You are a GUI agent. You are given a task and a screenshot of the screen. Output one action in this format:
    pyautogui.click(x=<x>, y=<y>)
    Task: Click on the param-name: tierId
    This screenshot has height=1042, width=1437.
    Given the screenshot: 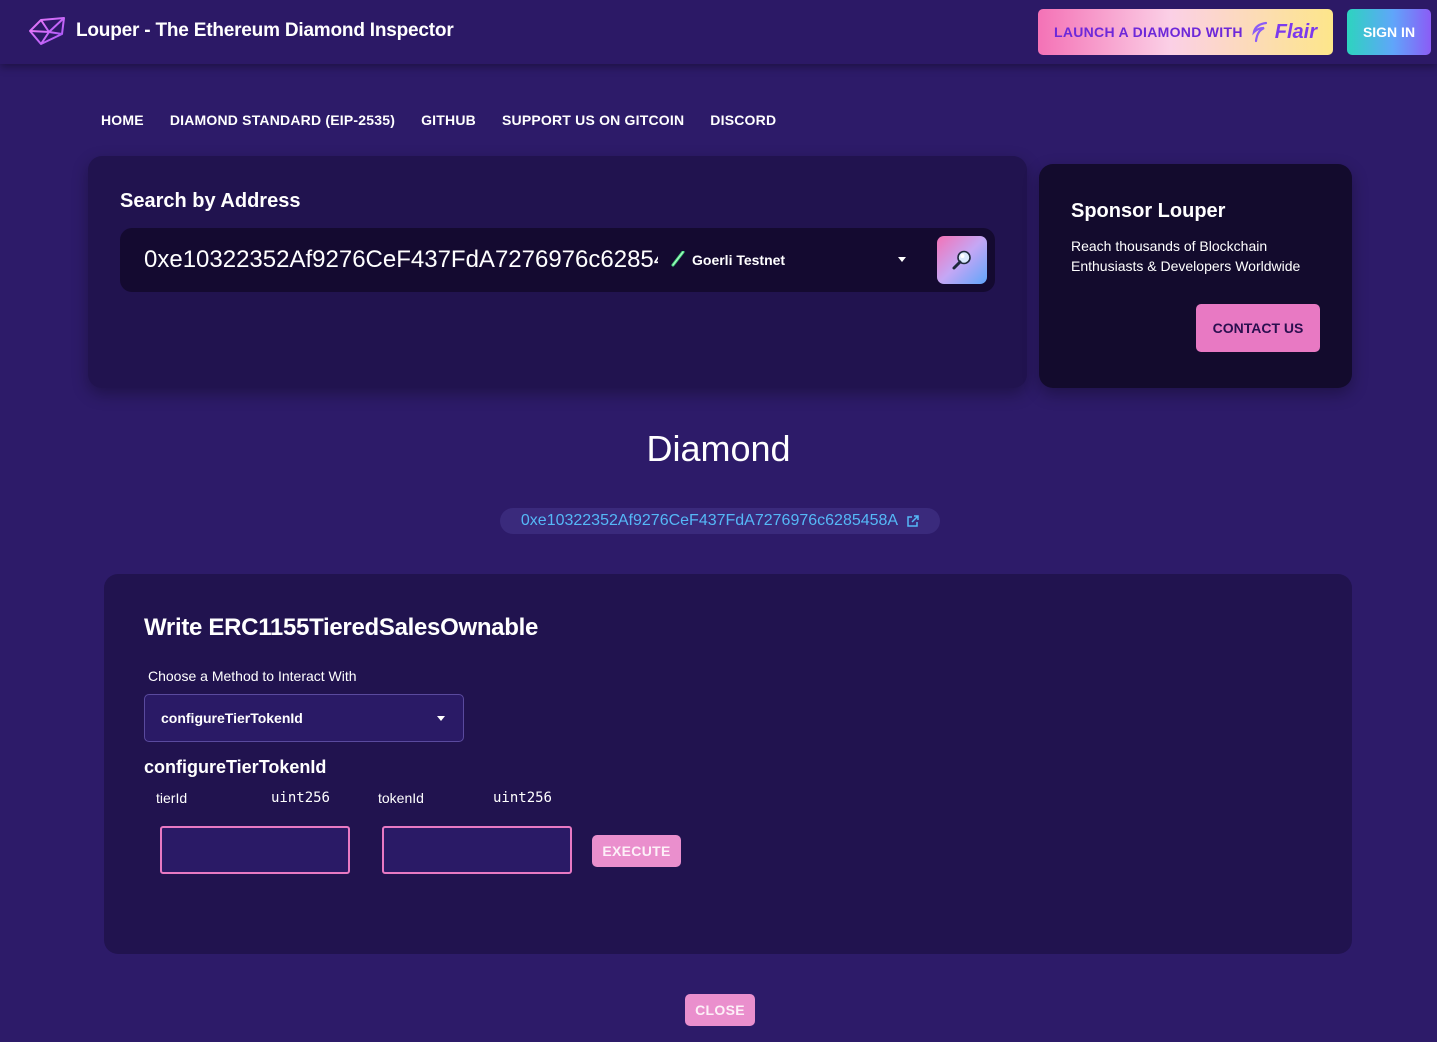 What is the action you would take?
    pyautogui.click(x=172, y=798)
    